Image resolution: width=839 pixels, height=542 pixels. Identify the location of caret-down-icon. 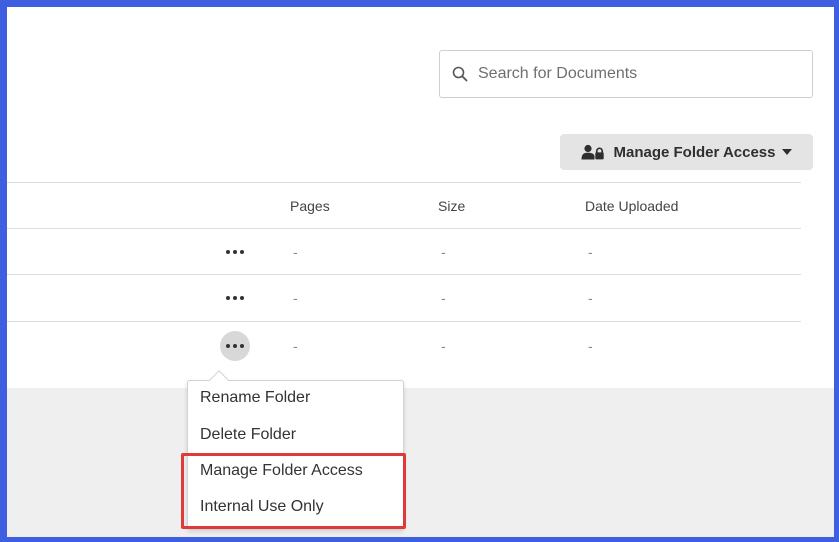
(786, 152).